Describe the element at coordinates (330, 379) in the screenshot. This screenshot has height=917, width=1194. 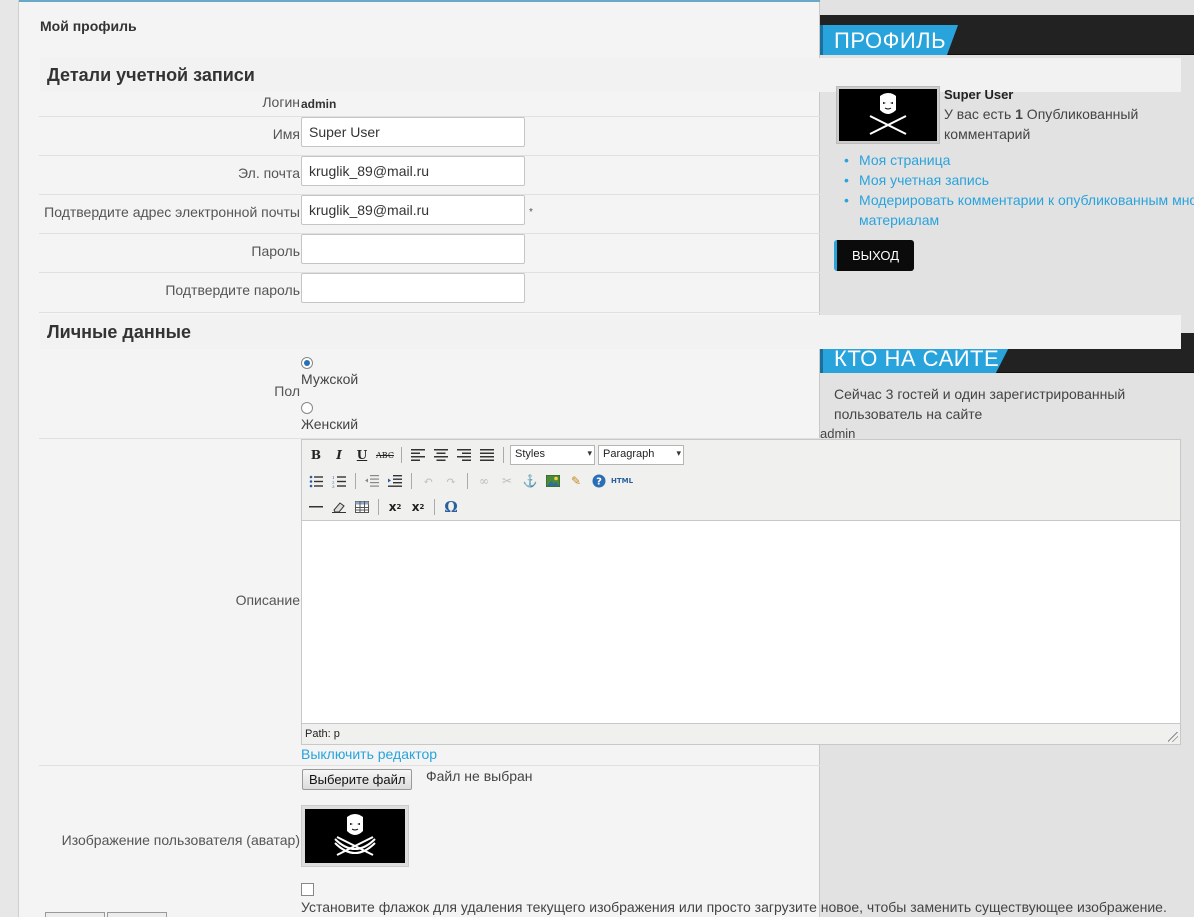
I see `gender-male-label: Мужской` at that location.